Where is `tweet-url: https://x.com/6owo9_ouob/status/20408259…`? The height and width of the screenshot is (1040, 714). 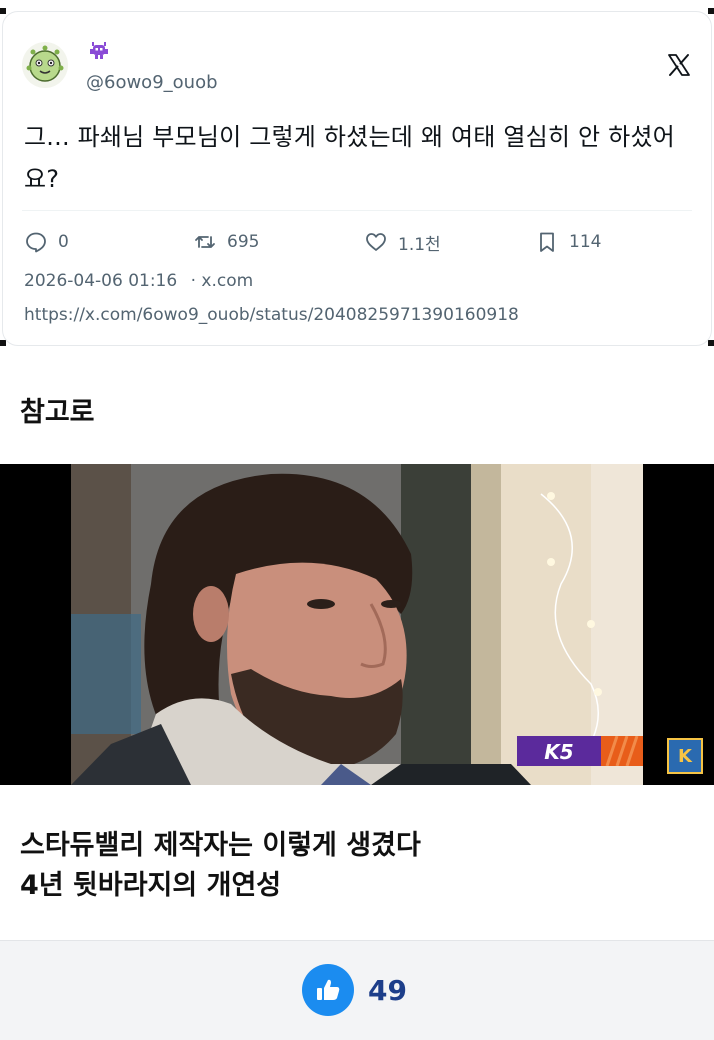 tweet-url: https://x.com/6owo9_ouob/status/20408259… is located at coordinates (271, 315).